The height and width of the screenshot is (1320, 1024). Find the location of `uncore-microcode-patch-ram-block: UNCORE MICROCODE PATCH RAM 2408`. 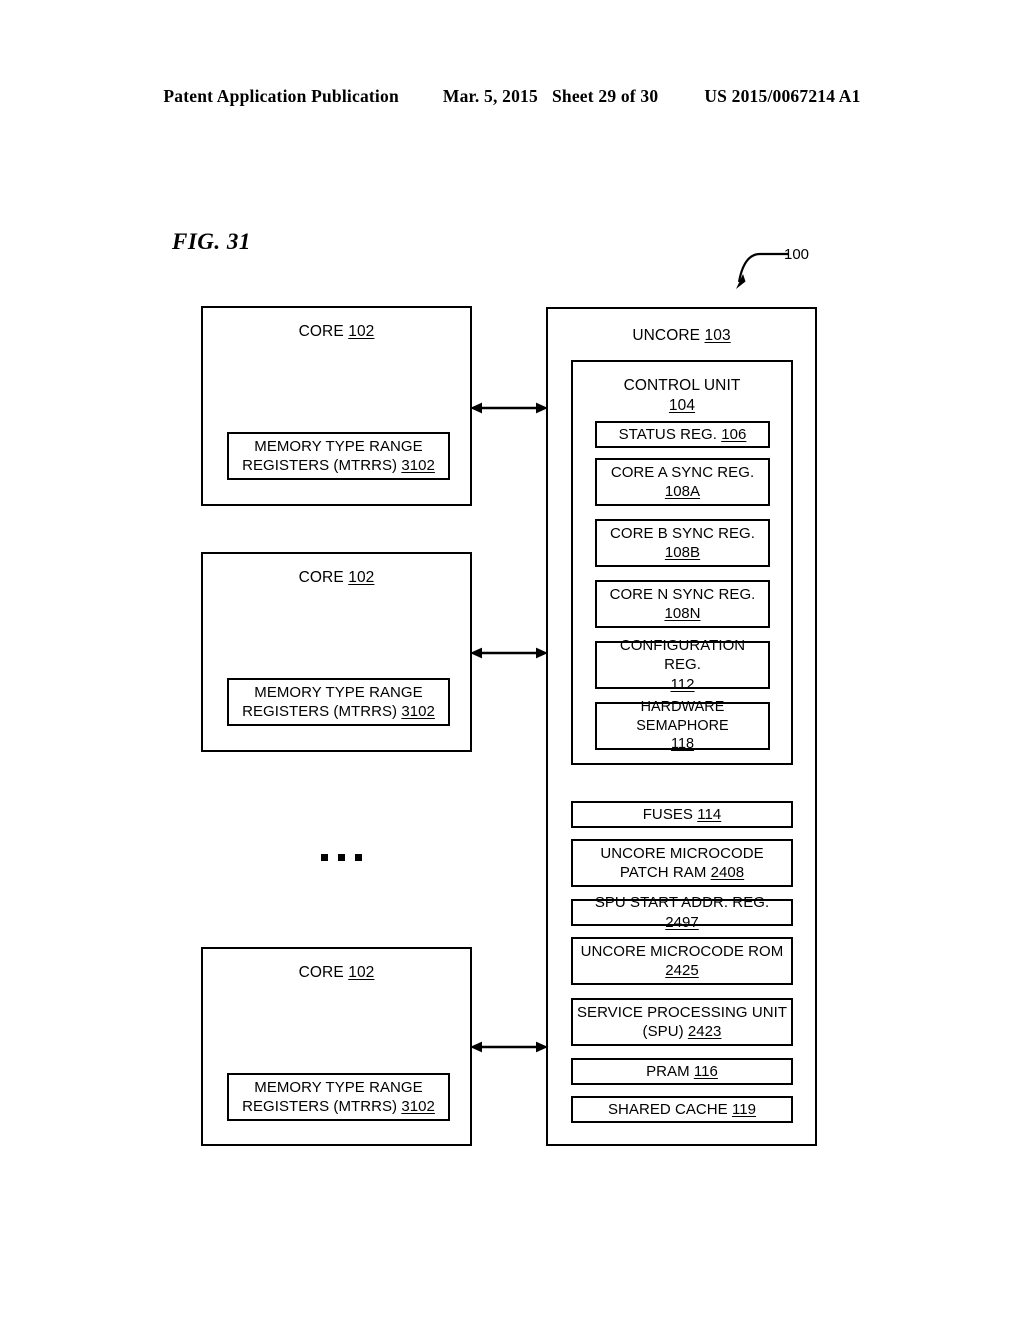

uncore-microcode-patch-ram-block: UNCORE MICROCODE PATCH RAM 2408 is located at coordinates (682, 863).